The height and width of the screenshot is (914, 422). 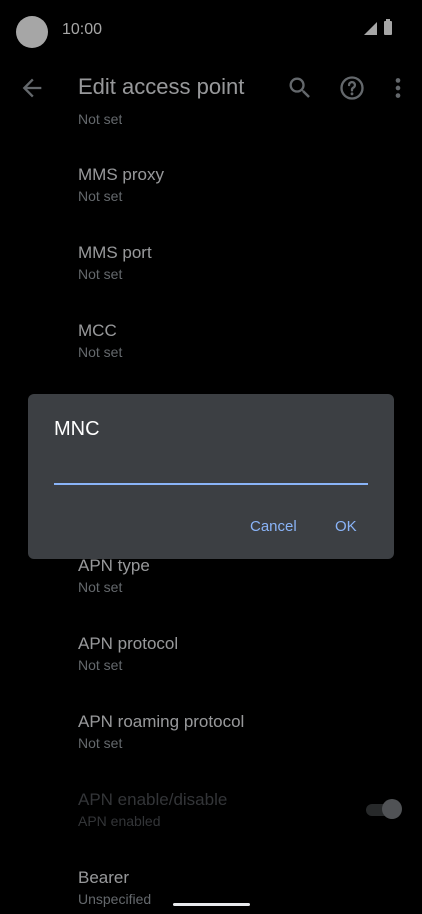 I want to click on ok-button: OK, so click(x=346, y=526).